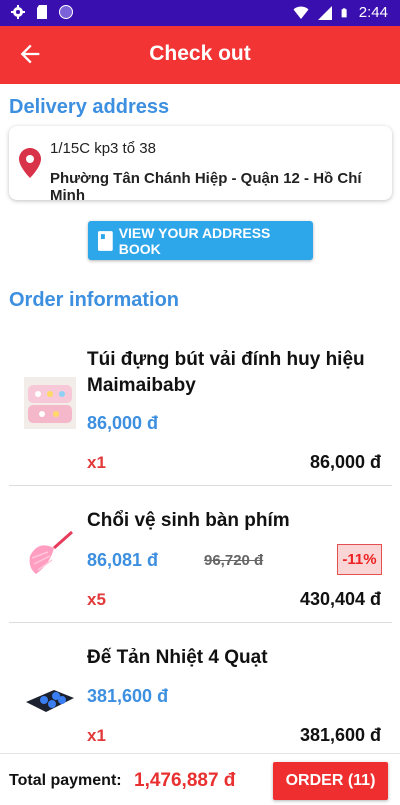 This screenshot has width=400, height=805. I want to click on status-time: 2:44, so click(373, 12).